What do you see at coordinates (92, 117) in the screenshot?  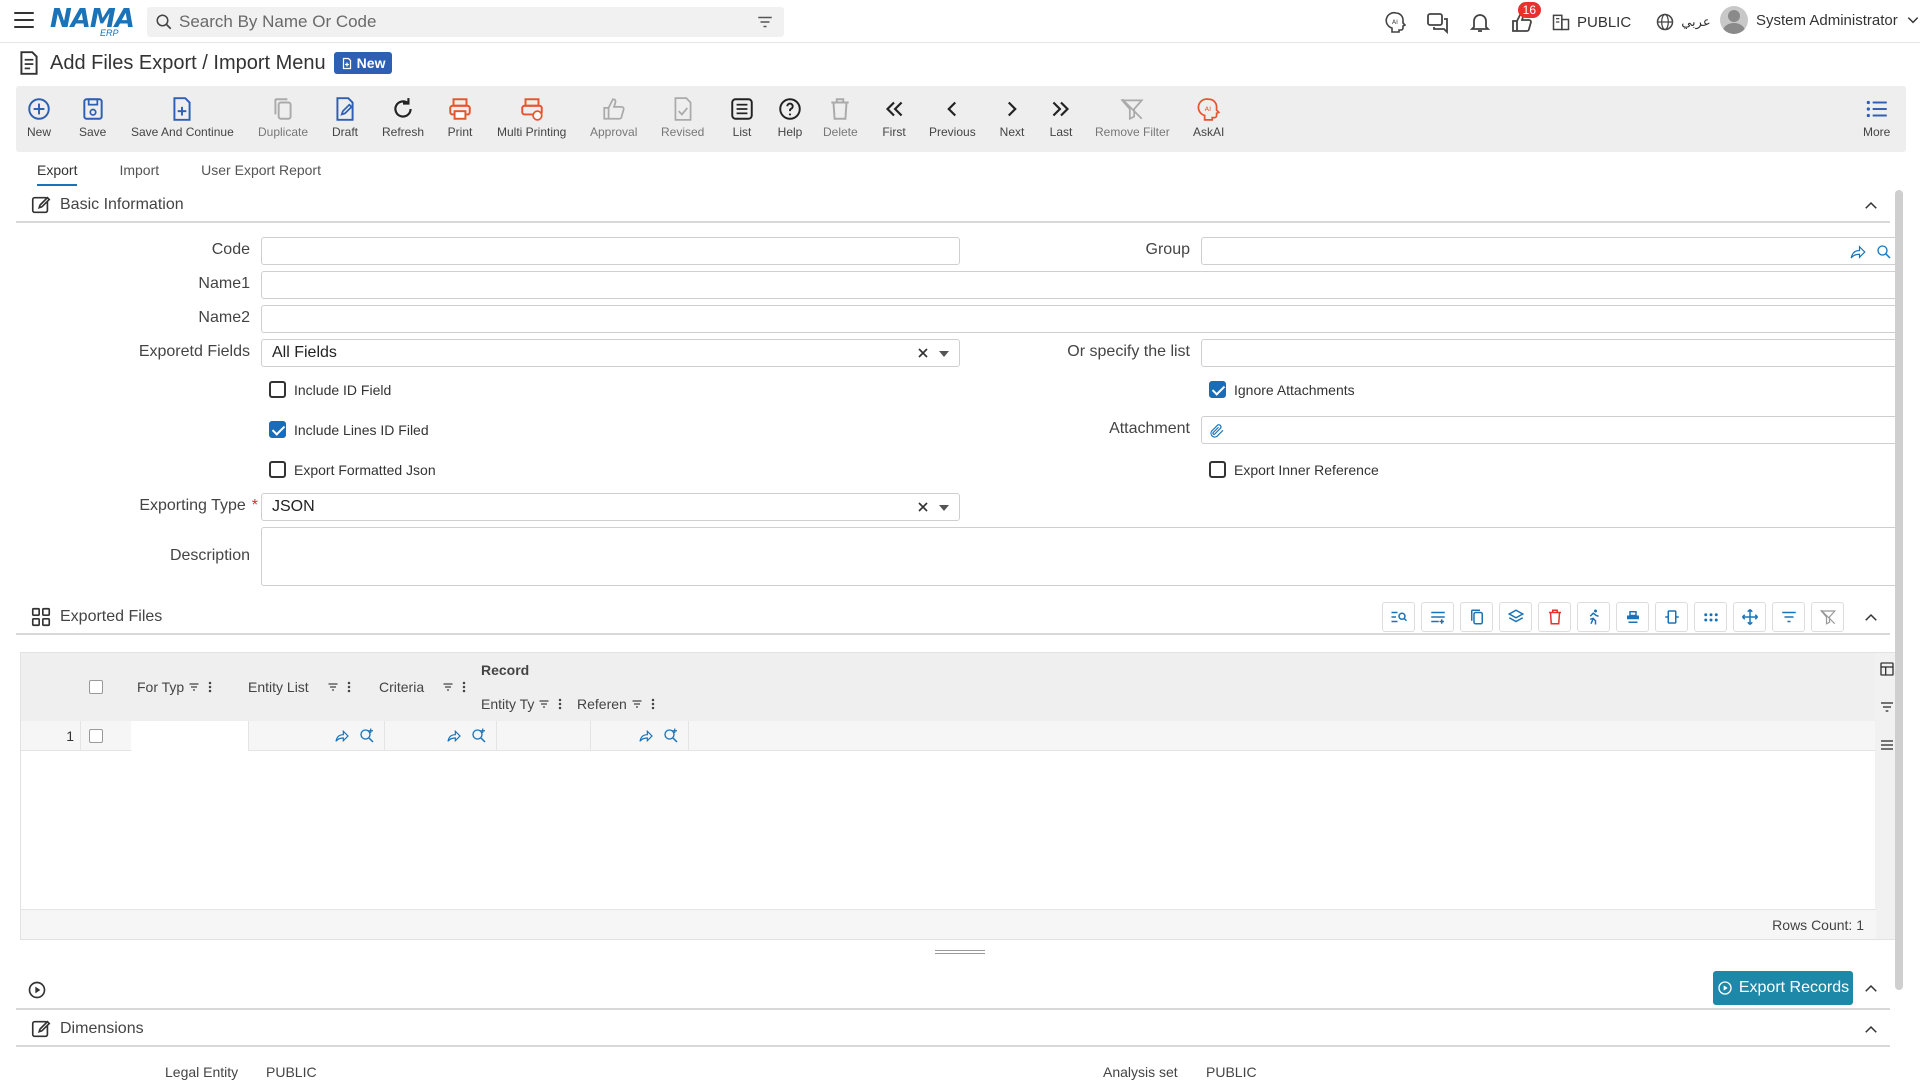 I see `save-button: Save` at bounding box center [92, 117].